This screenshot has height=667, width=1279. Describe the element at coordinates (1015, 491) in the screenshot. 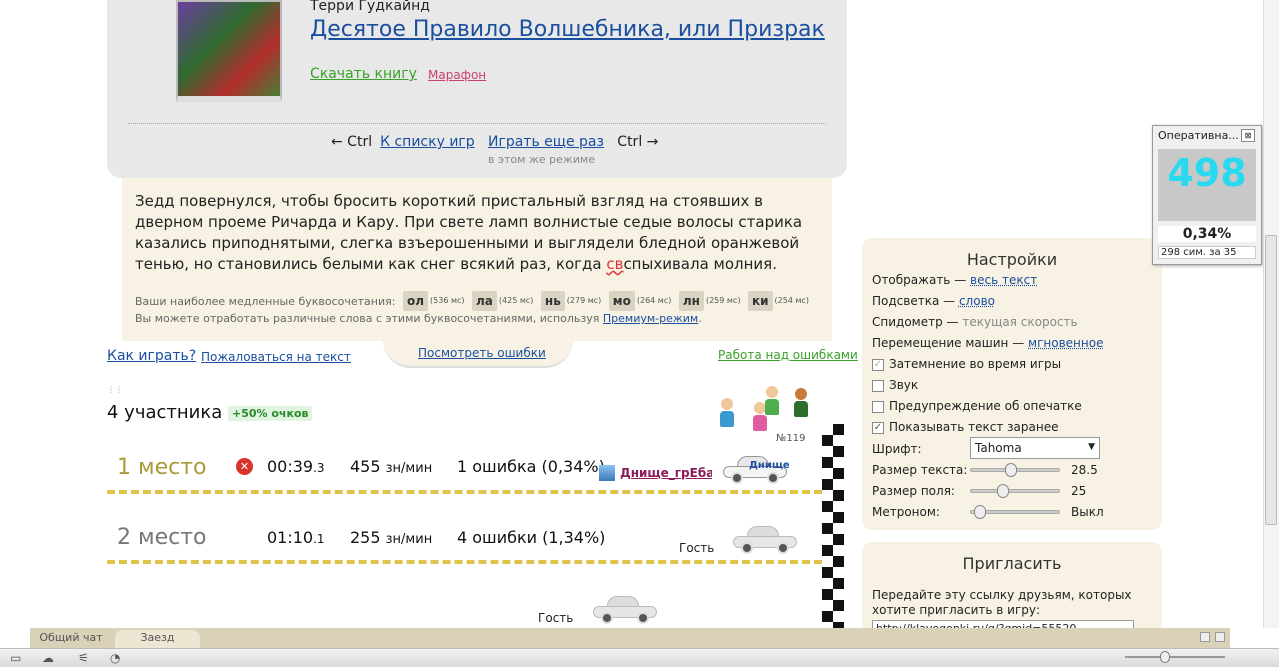

I see `field-size-slider` at that location.